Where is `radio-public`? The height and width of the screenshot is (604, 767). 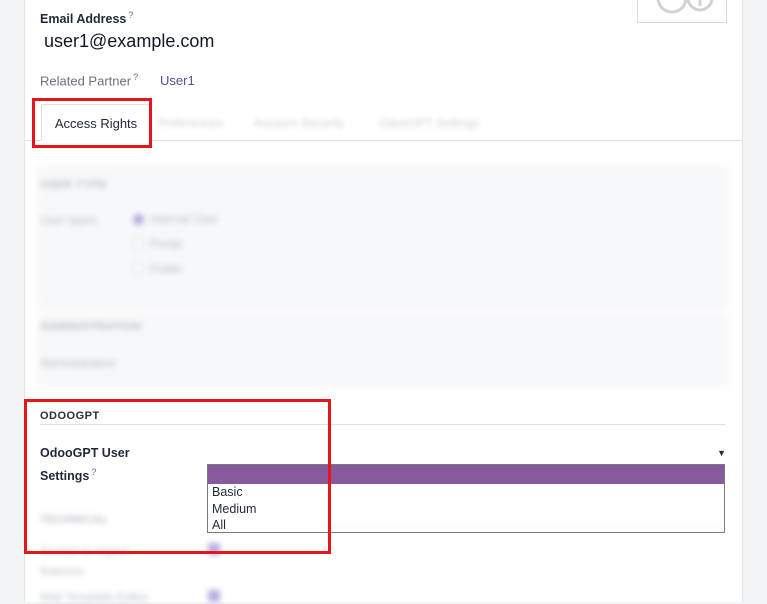 radio-public is located at coordinates (138, 268).